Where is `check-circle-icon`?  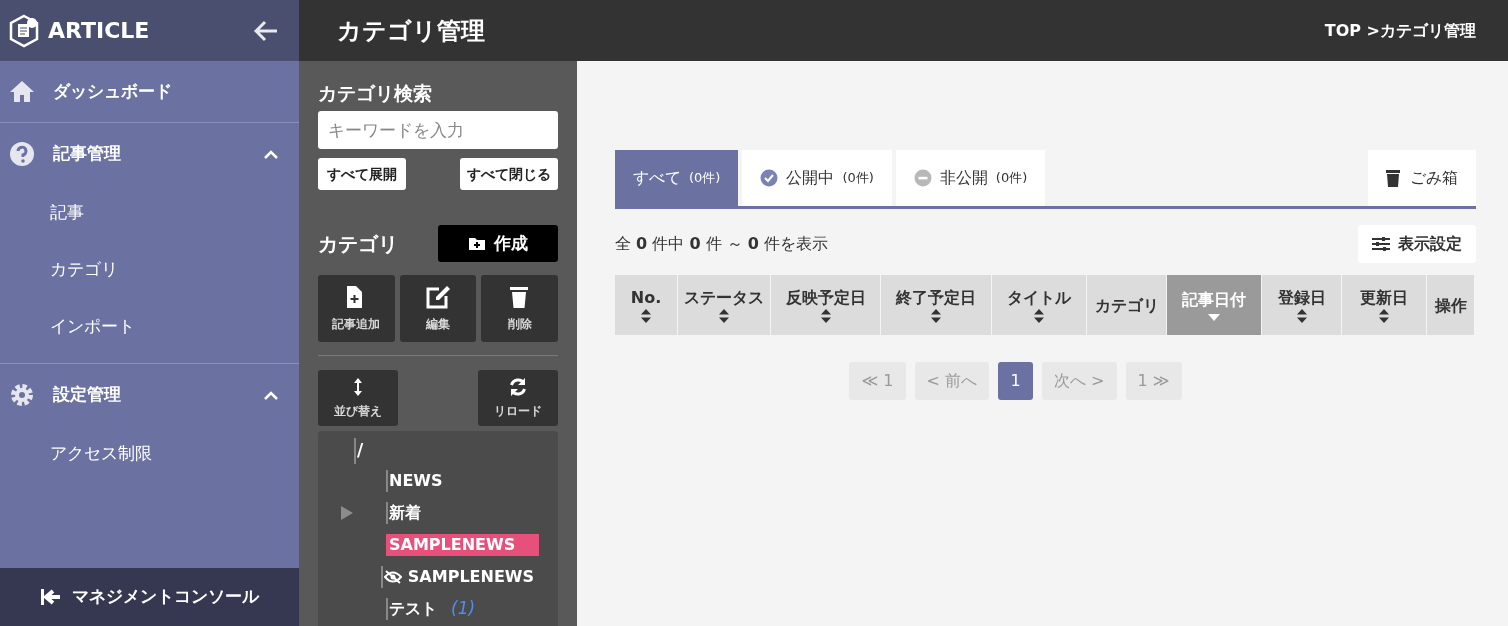 check-circle-icon is located at coordinates (769, 178).